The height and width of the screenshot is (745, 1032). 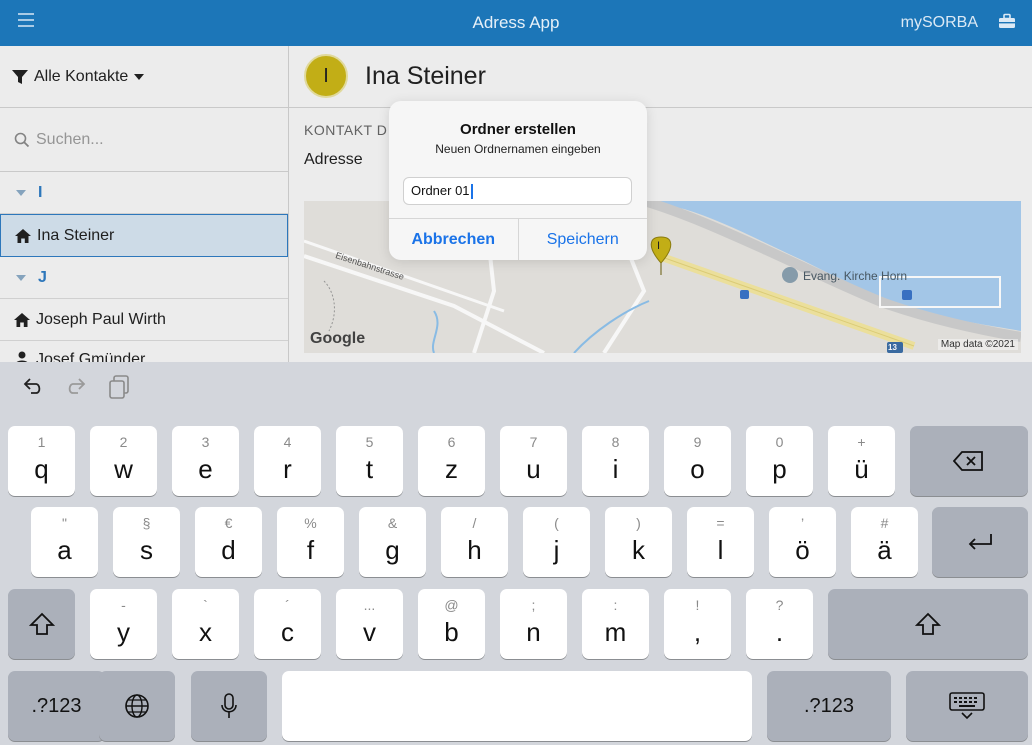 What do you see at coordinates (697, 624) in the screenshot?
I see `key-comma: !,` at bounding box center [697, 624].